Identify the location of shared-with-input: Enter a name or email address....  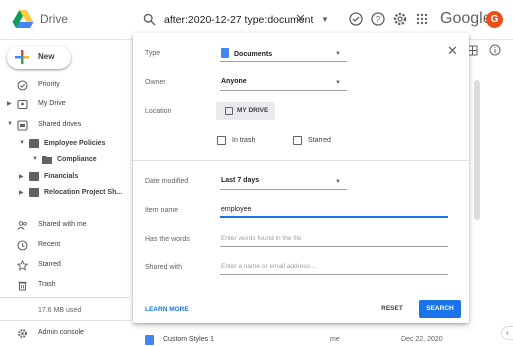
(334, 268).